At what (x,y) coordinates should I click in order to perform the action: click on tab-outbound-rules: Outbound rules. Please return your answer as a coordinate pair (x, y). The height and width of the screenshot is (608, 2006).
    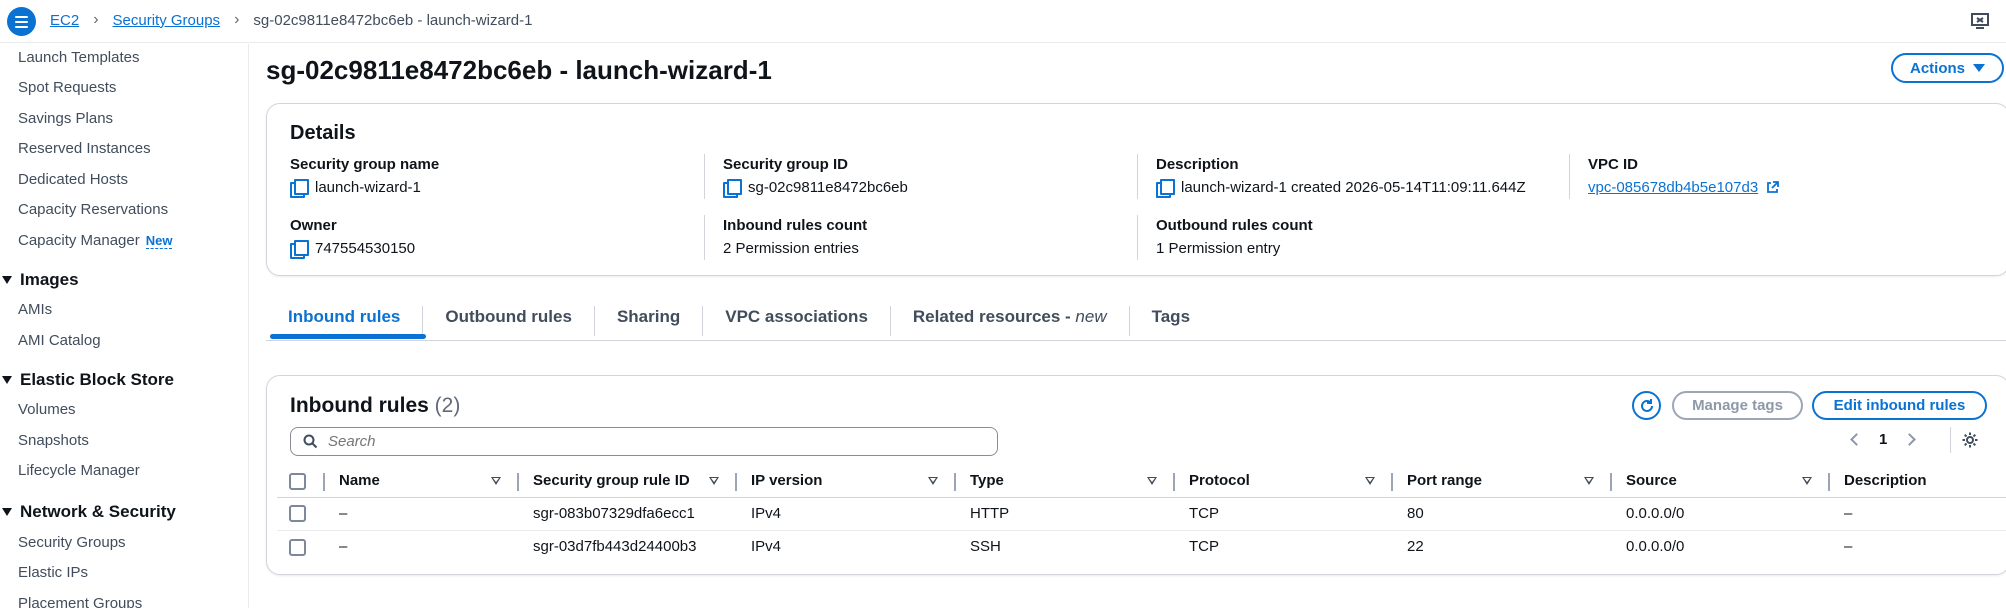
    Looking at the image, I should click on (509, 321).